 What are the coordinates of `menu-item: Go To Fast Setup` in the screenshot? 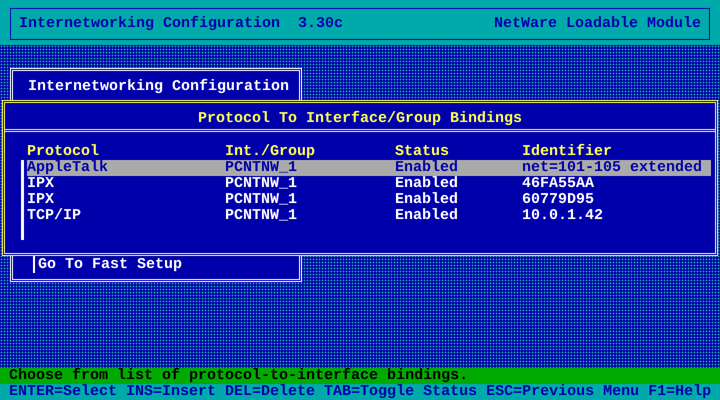 It's located at (107, 264).